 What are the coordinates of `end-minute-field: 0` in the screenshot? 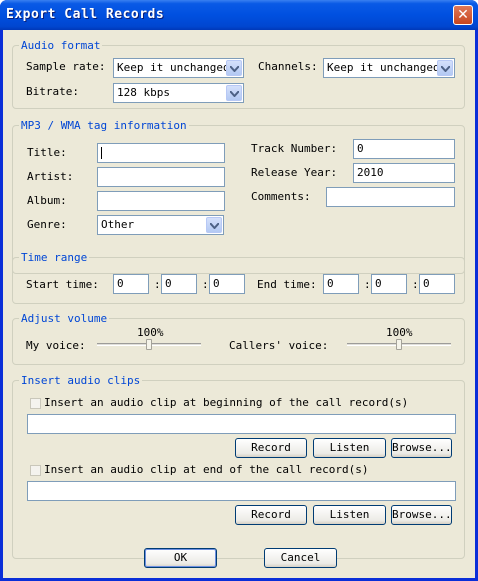 It's located at (389, 284).